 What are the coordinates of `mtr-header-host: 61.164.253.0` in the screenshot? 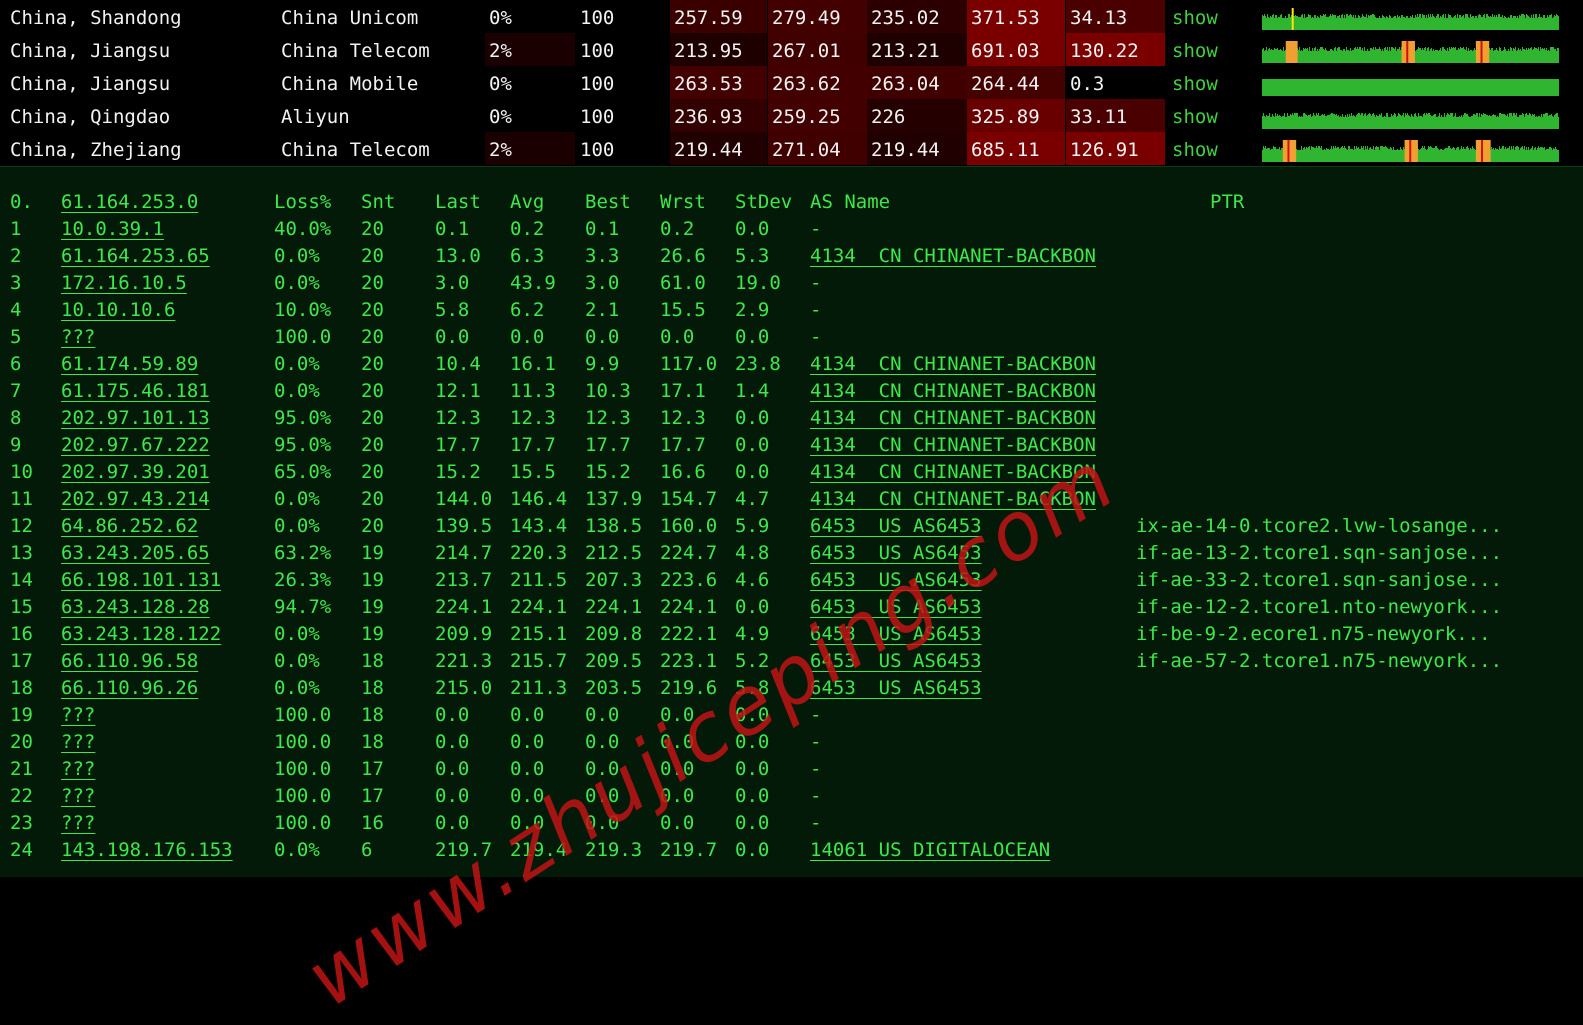 It's located at (129, 202).